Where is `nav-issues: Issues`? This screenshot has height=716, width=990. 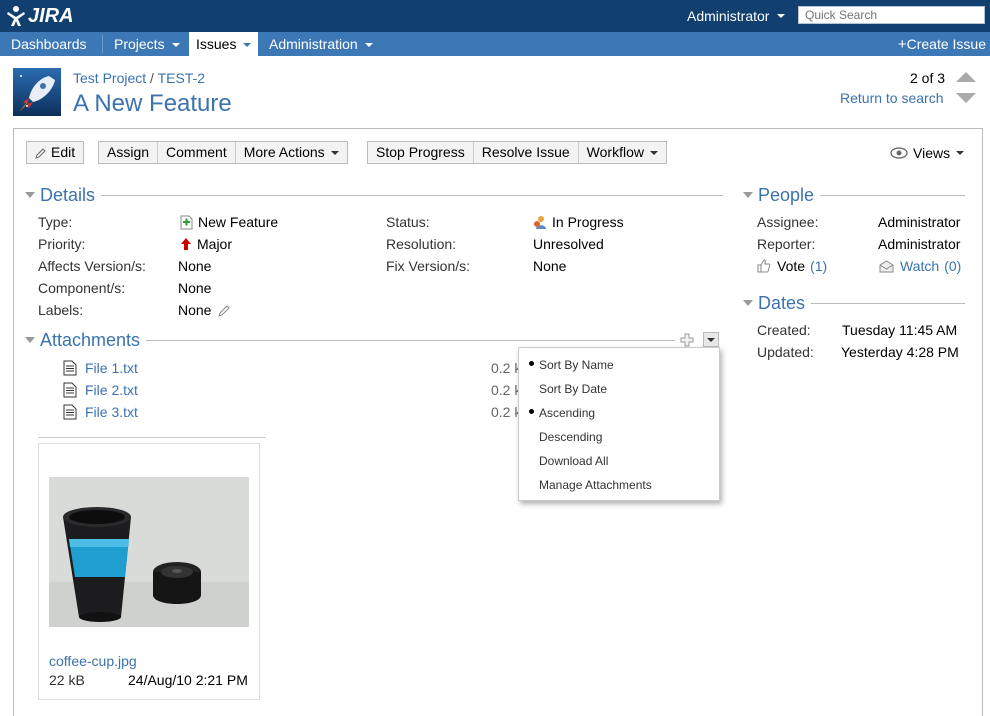
nav-issues: Issues is located at coordinates (223, 44).